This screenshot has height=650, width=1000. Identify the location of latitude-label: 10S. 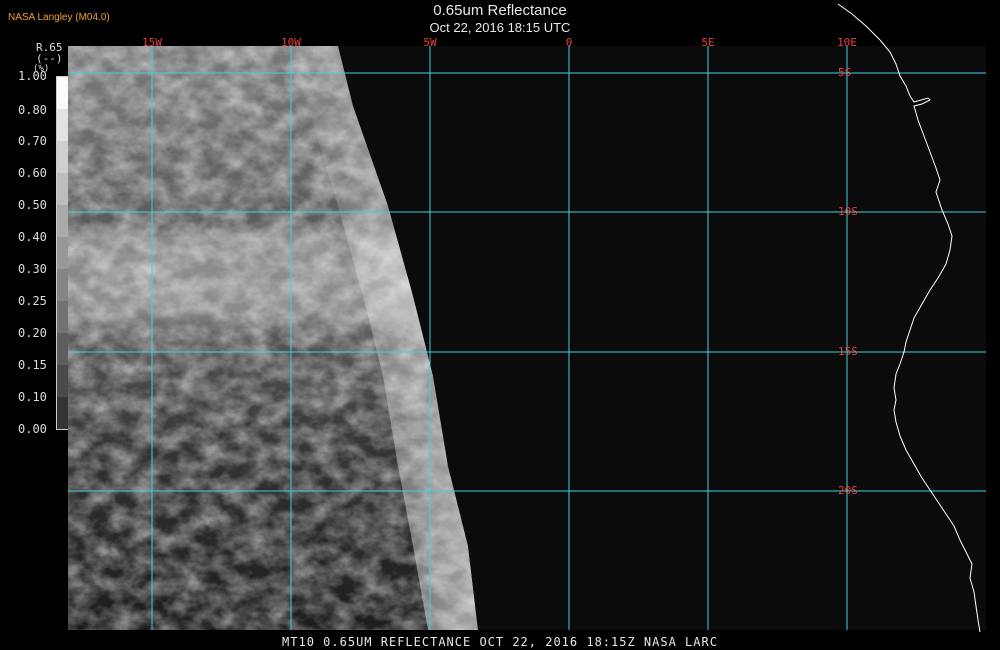
(848, 211).